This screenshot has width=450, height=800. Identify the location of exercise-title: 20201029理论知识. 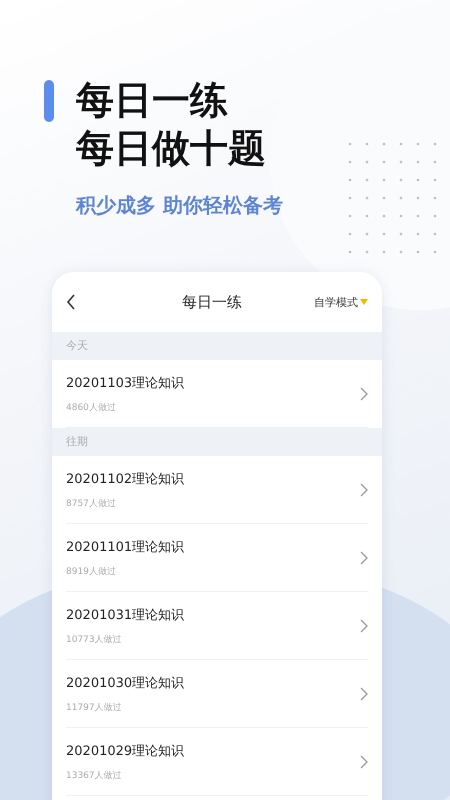
(126, 751).